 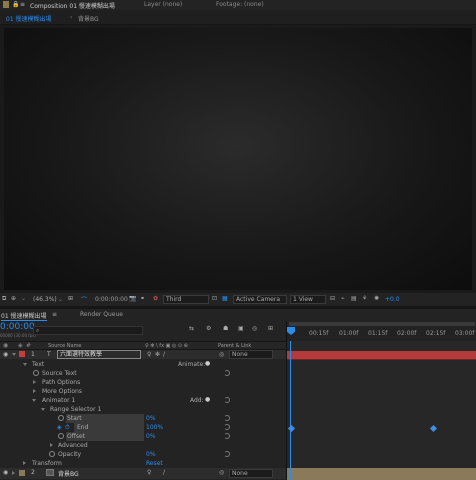 I want to click on collapse-switch-icon: ✻, so click(x=157, y=354).